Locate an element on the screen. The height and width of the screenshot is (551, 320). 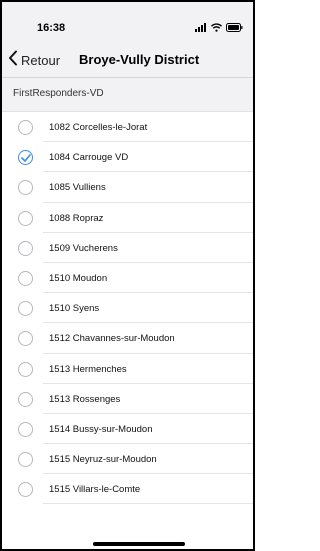
section-header: FirstResponders-VD is located at coordinates (127, 95).